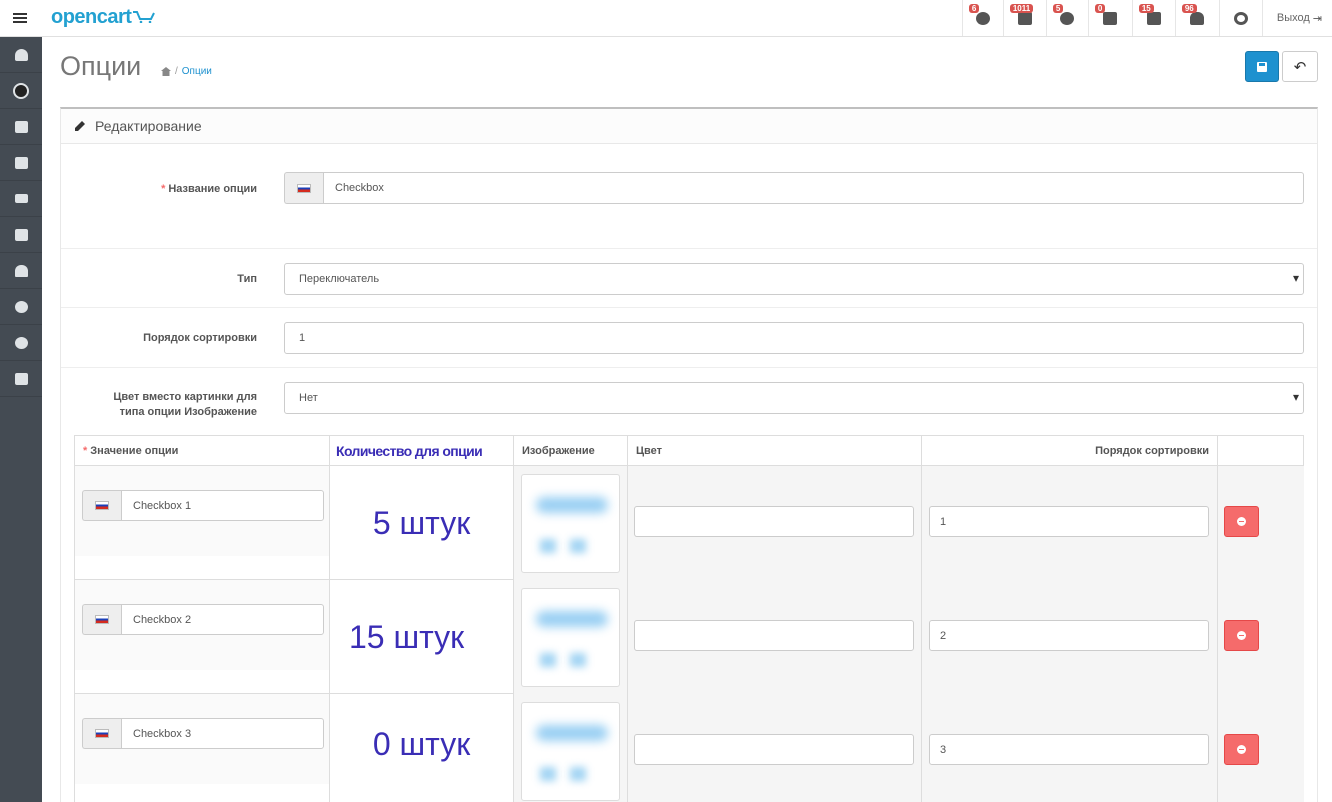 The image size is (1332, 802). I want to click on sidebar-item-marketing, so click(21, 307).